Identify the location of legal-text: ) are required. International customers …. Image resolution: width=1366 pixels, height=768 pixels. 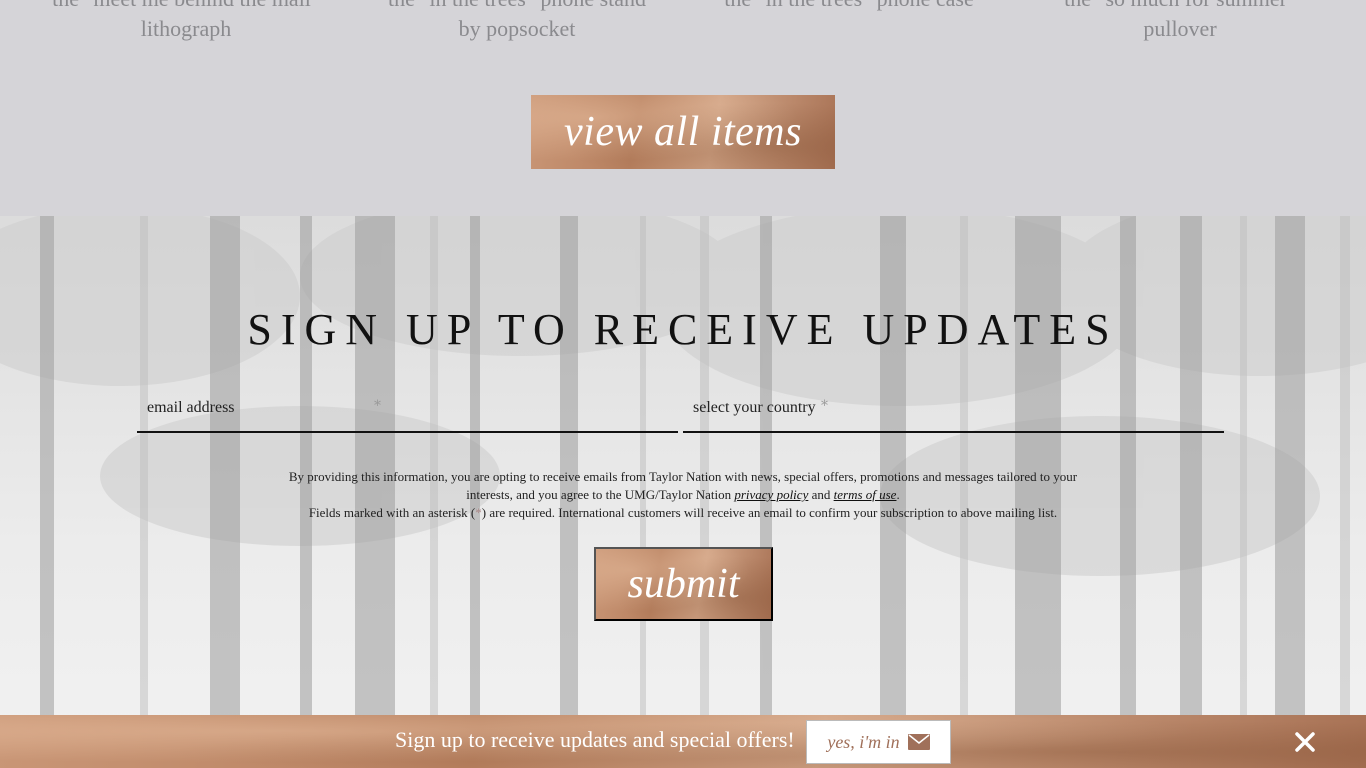
(769, 512).